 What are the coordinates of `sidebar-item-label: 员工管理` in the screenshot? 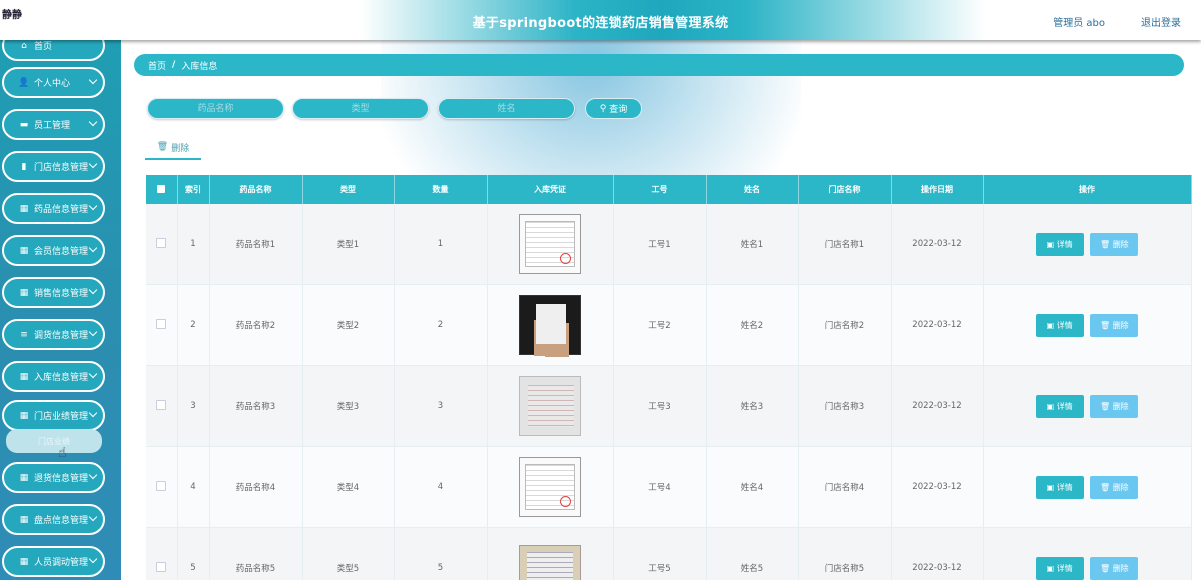 It's located at (52, 126).